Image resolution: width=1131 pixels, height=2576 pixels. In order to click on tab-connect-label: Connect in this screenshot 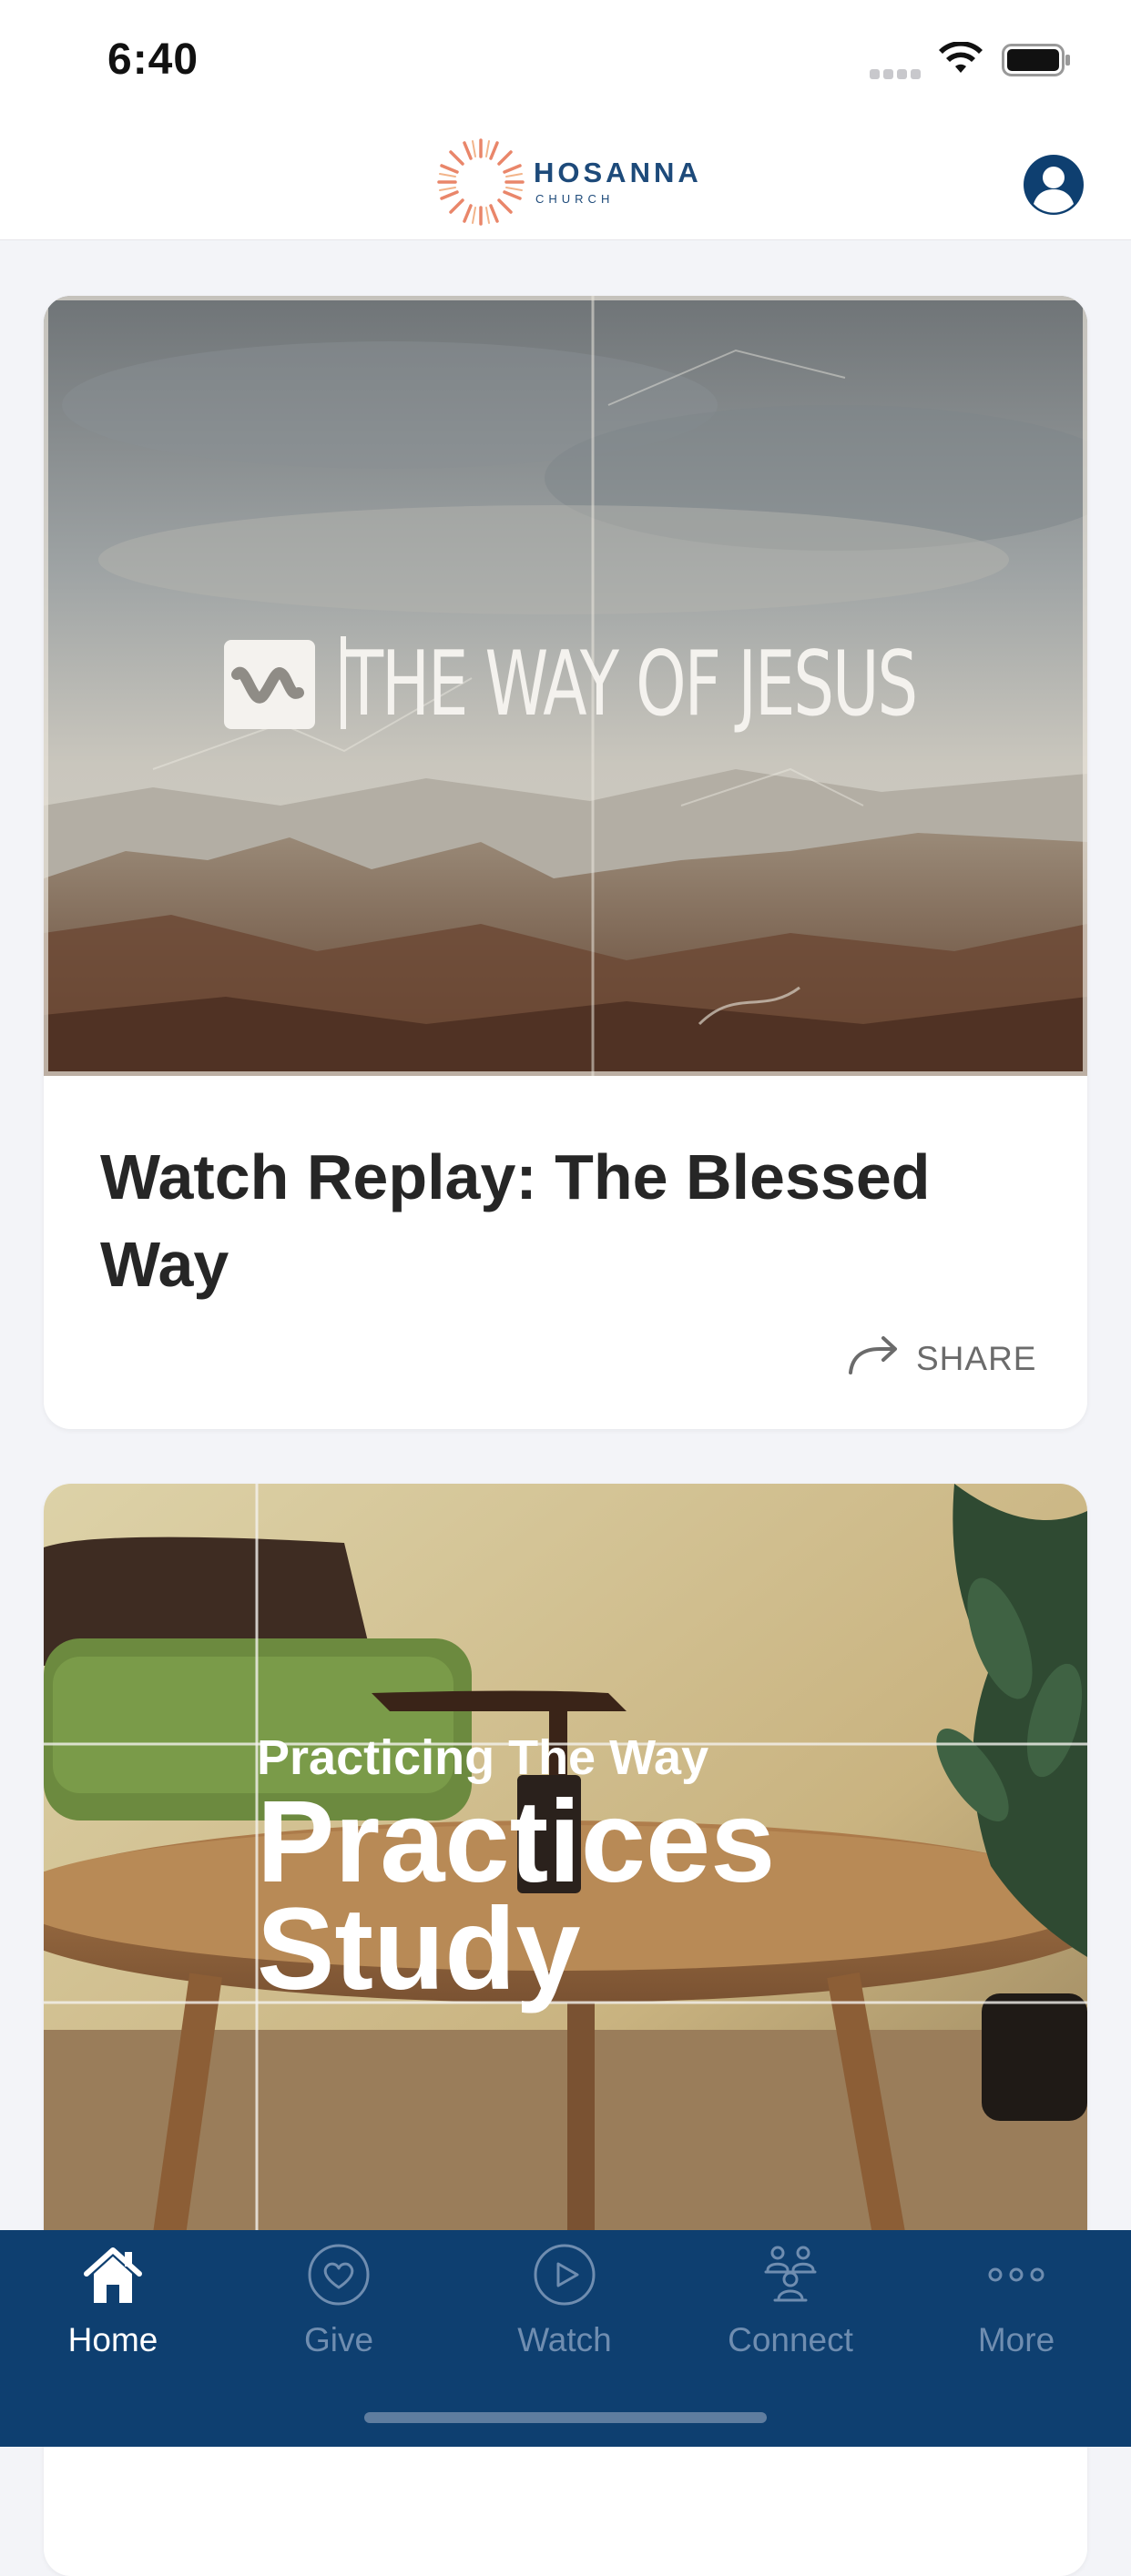, I will do `click(791, 2339)`.